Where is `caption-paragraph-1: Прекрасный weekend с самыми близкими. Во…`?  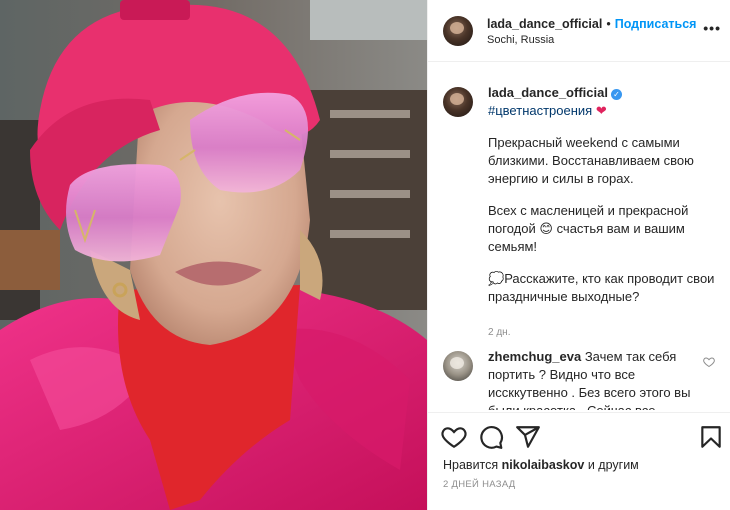 caption-paragraph-1: Прекрасный weekend с самыми близкими. Во… is located at coordinates (591, 160).